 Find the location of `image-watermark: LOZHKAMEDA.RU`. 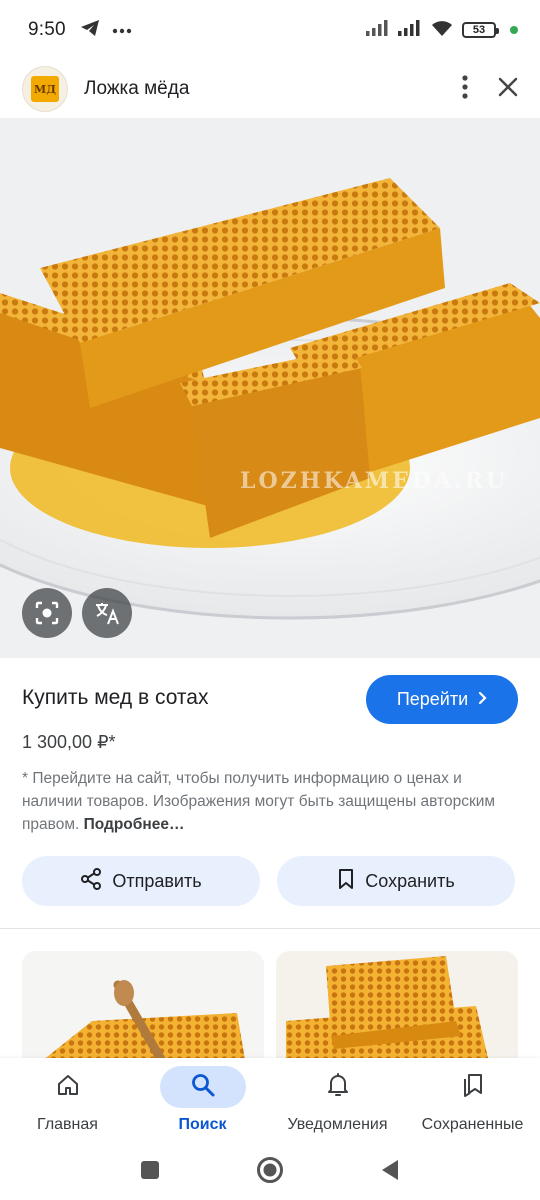

image-watermark: LOZHKAMEDA.RU is located at coordinates (374, 481).